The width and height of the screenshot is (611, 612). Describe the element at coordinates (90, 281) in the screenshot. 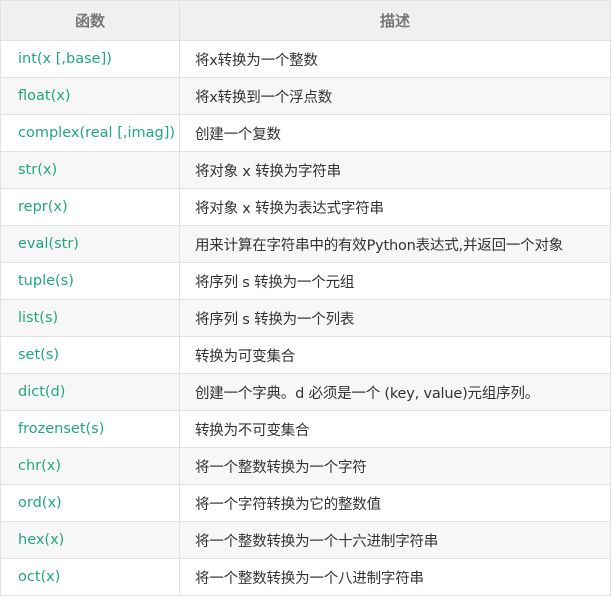

I see `function-name: tuple(s)` at that location.